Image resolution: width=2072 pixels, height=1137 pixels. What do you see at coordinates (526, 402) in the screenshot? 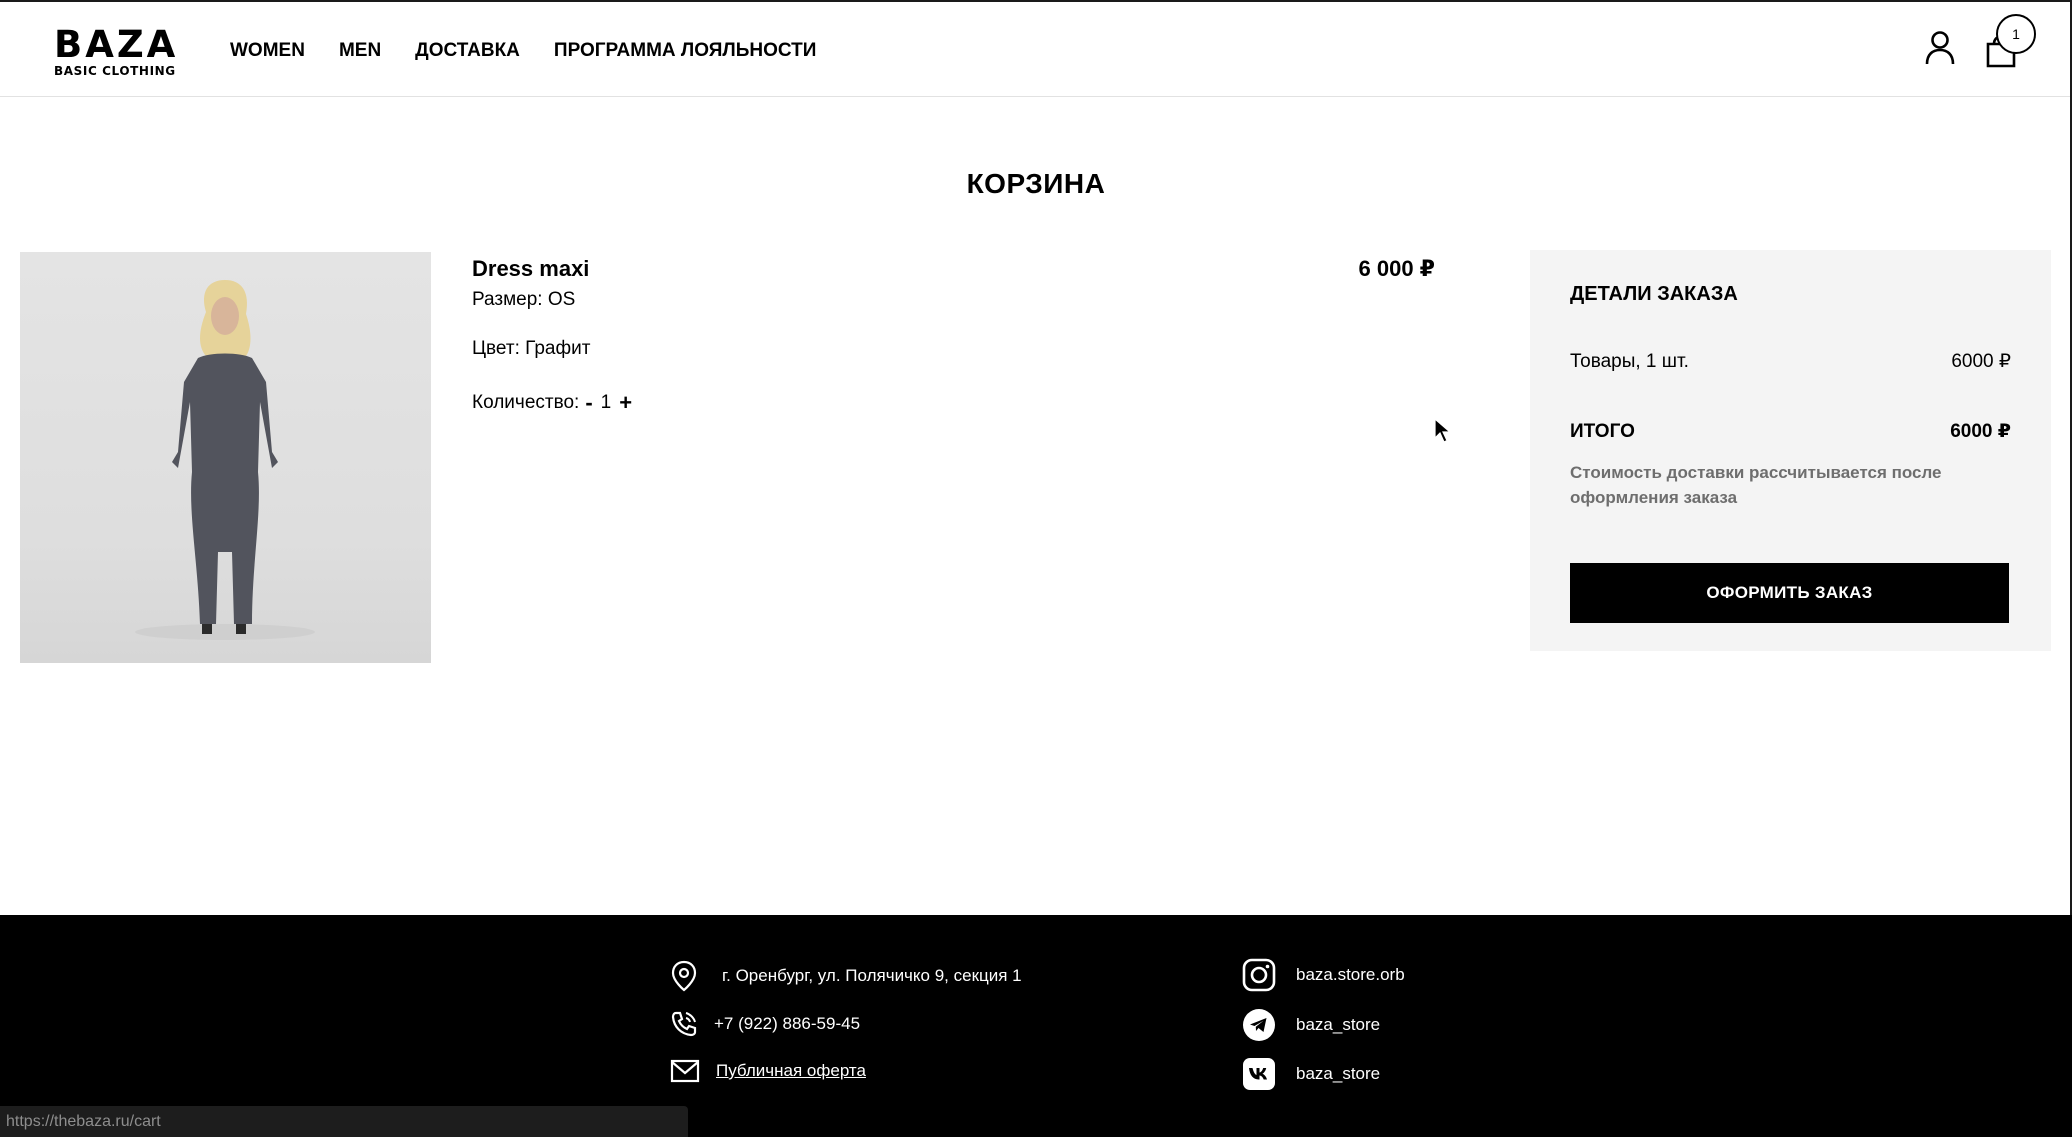
I see `quantity-label: Количество:` at bounding box center [526, 402].